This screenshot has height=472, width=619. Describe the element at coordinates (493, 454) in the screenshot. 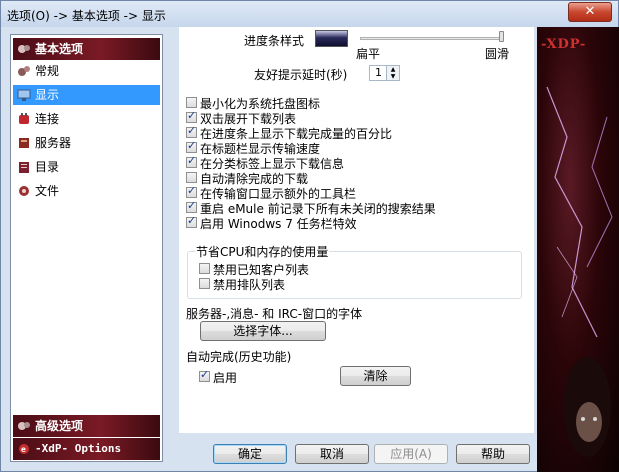

I see `help-button: 帮助` at that location.